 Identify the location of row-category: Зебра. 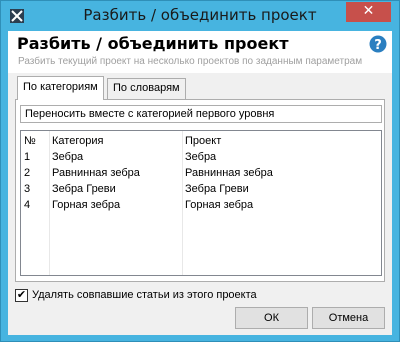
(115, 157).